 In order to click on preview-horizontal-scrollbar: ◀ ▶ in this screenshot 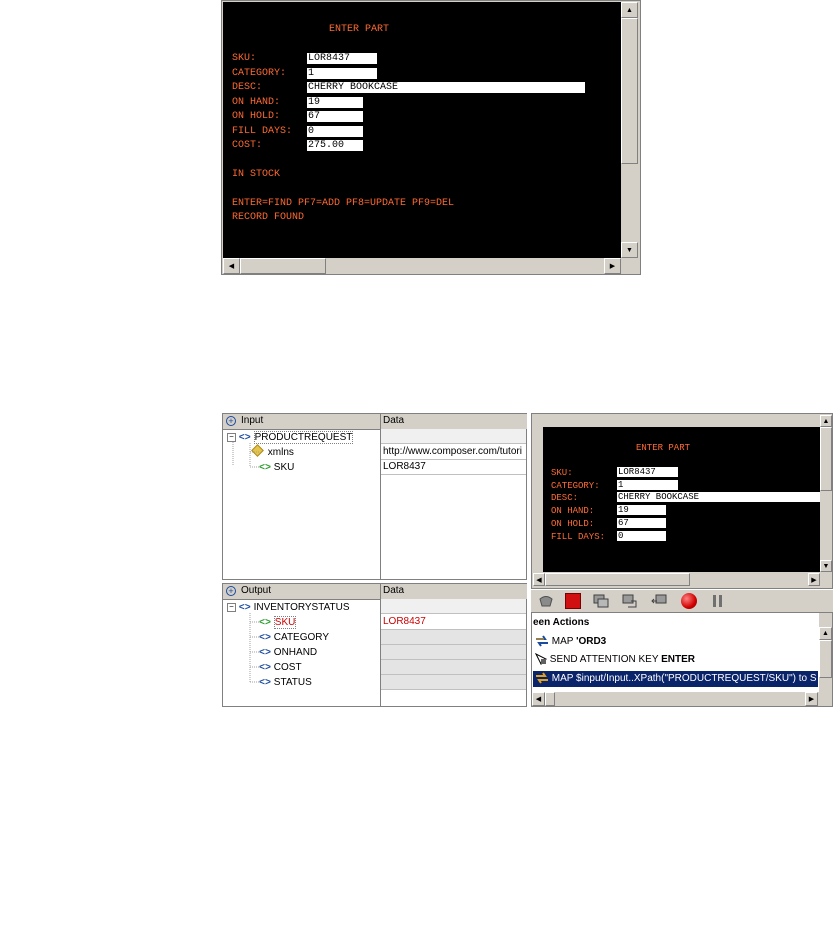, I will do `click(676, 579)`.